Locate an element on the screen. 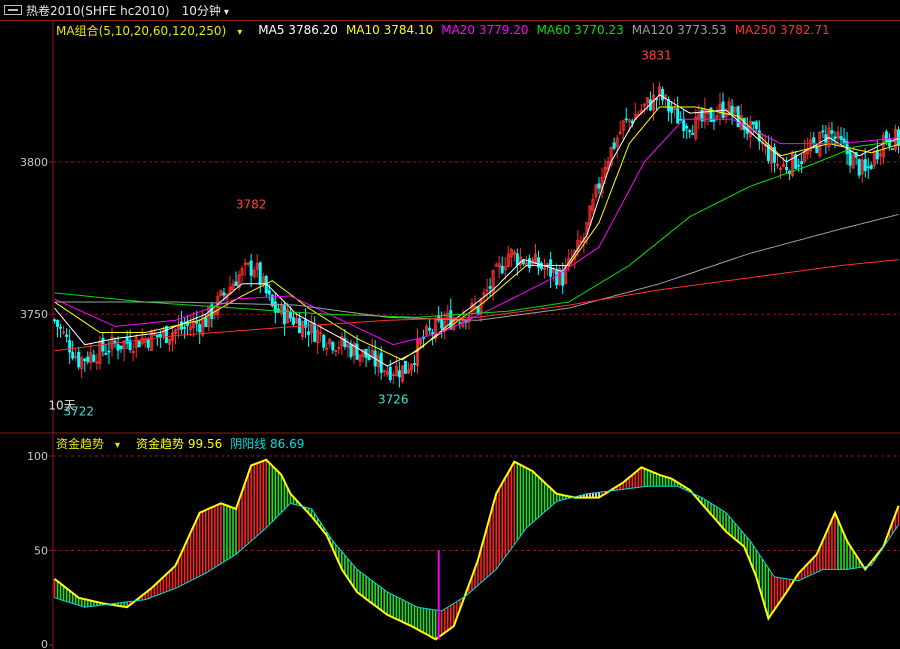  price-tick-label: 3800 is located at coordinates (34, 162).